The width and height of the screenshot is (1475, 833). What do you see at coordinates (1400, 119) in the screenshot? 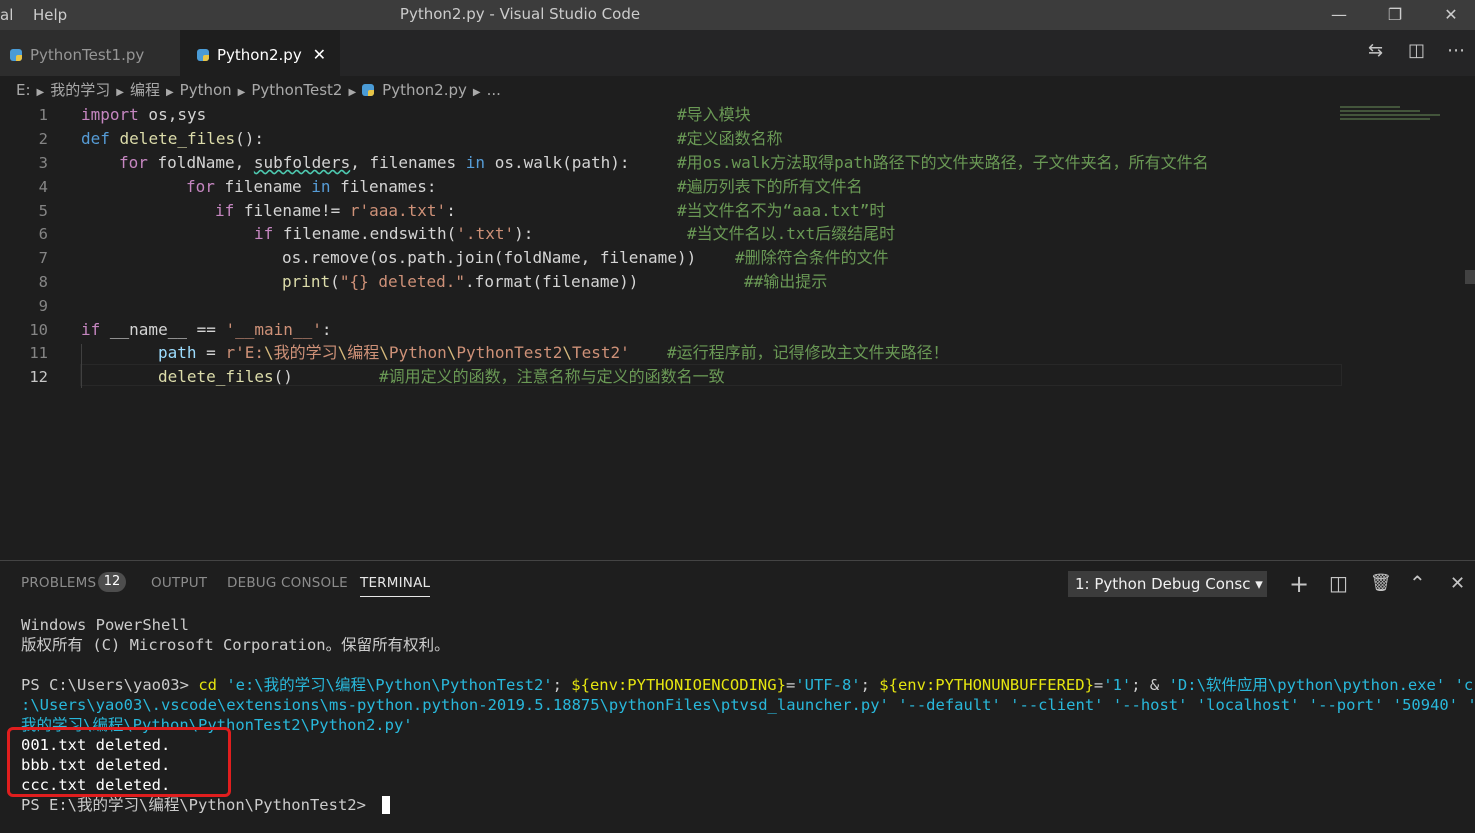
I see `minimap` at bounding box center [1400, 119].